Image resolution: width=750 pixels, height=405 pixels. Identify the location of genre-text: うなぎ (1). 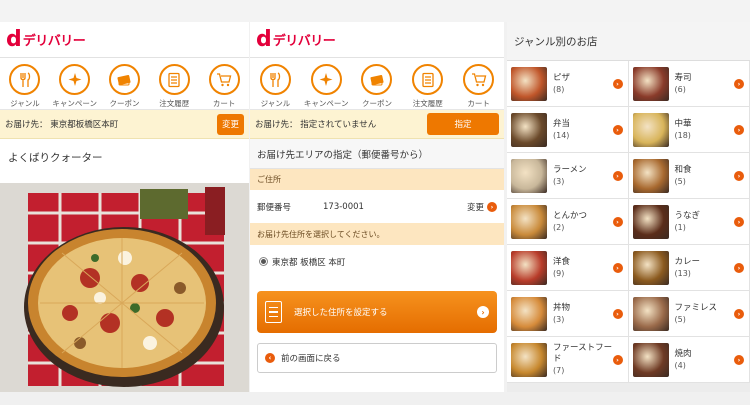
(705, 222).